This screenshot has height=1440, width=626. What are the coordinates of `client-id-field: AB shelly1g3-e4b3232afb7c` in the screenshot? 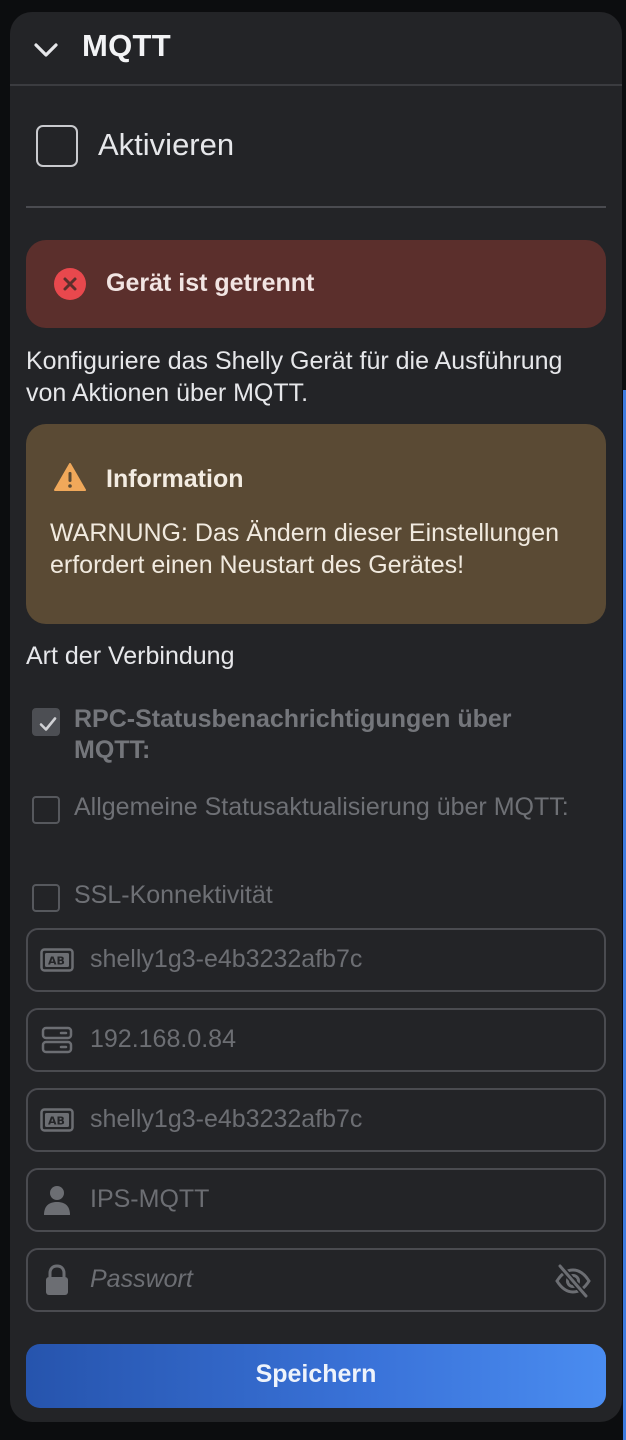 It's located at (316, 960).